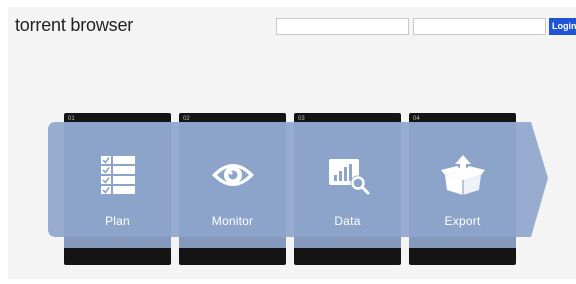 The image size is (576, 284). What do you see at coordinates (232, 221) in the screenshot?
I see `step-label: Monitor` at bounding box center [232, 221].